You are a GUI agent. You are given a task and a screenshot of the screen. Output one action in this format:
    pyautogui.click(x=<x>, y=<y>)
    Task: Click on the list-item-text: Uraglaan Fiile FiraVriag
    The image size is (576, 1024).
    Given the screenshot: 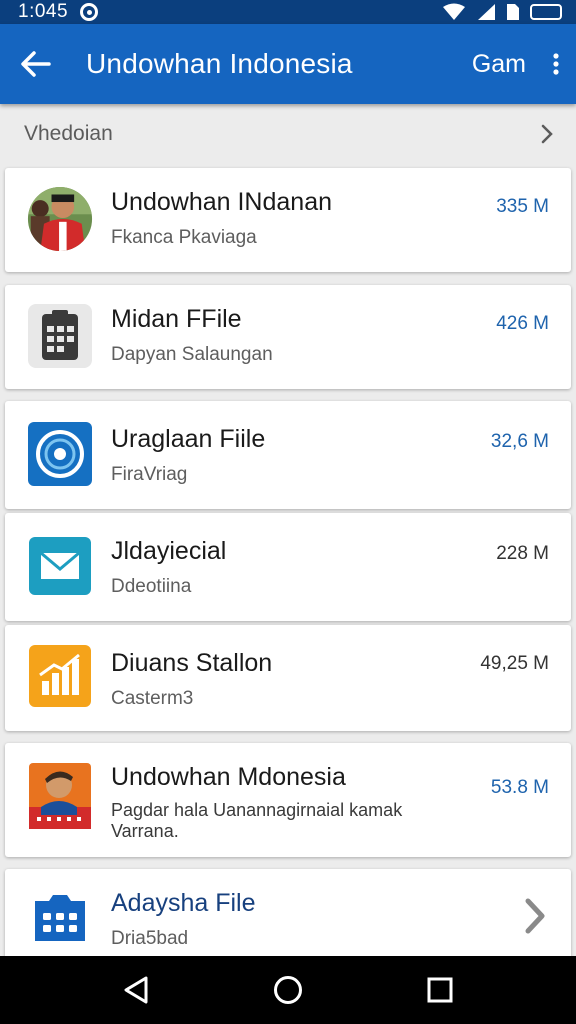 What is the action you would take?
    pyautogui.click(x=286, y=455)
    